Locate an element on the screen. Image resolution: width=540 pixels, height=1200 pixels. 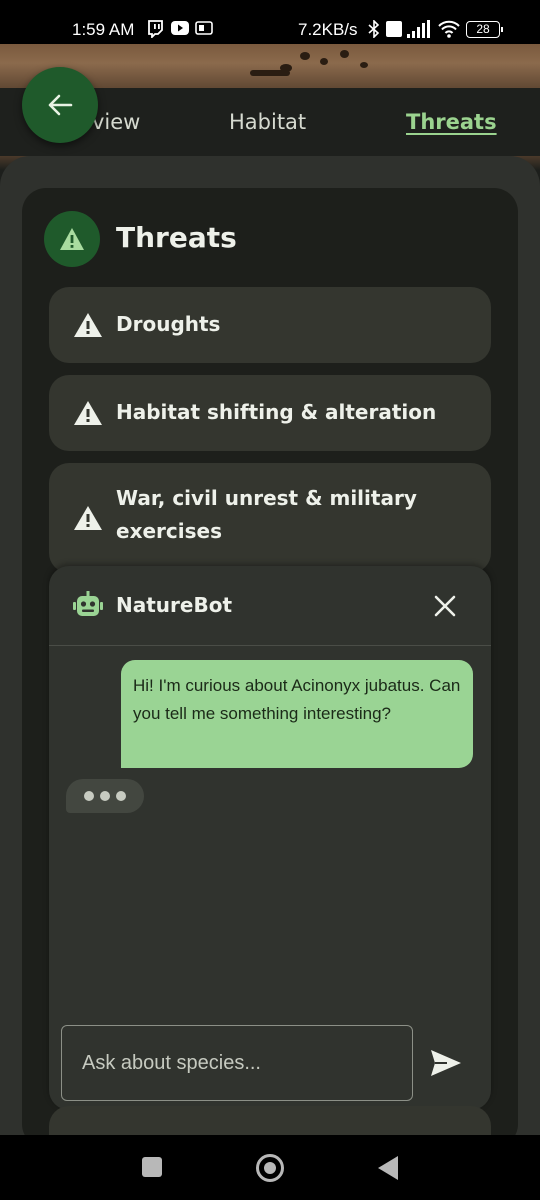
threat-label: War, civil unrest & military exercises is located at coordinates (266, 514).